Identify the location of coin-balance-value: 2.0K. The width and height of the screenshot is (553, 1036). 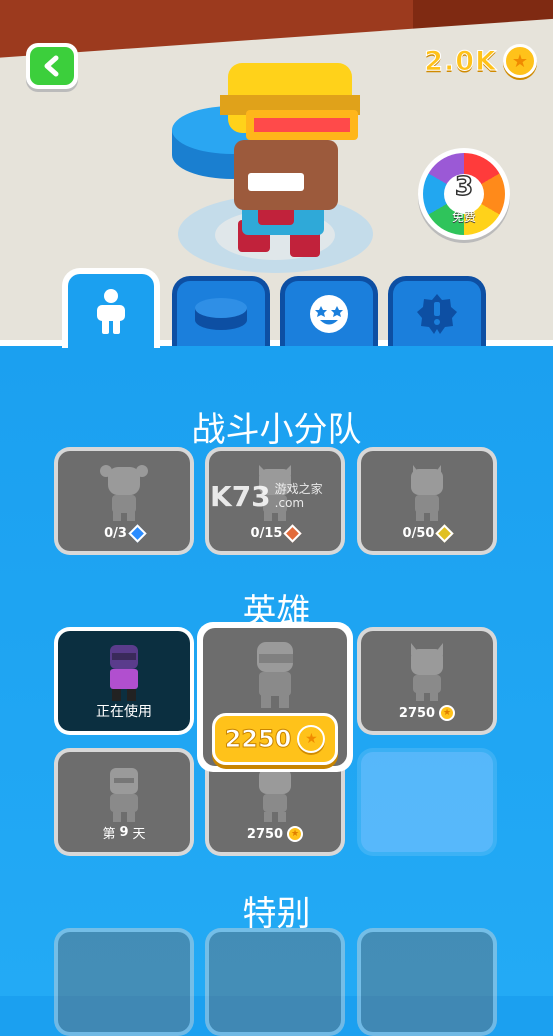
(460, 61).